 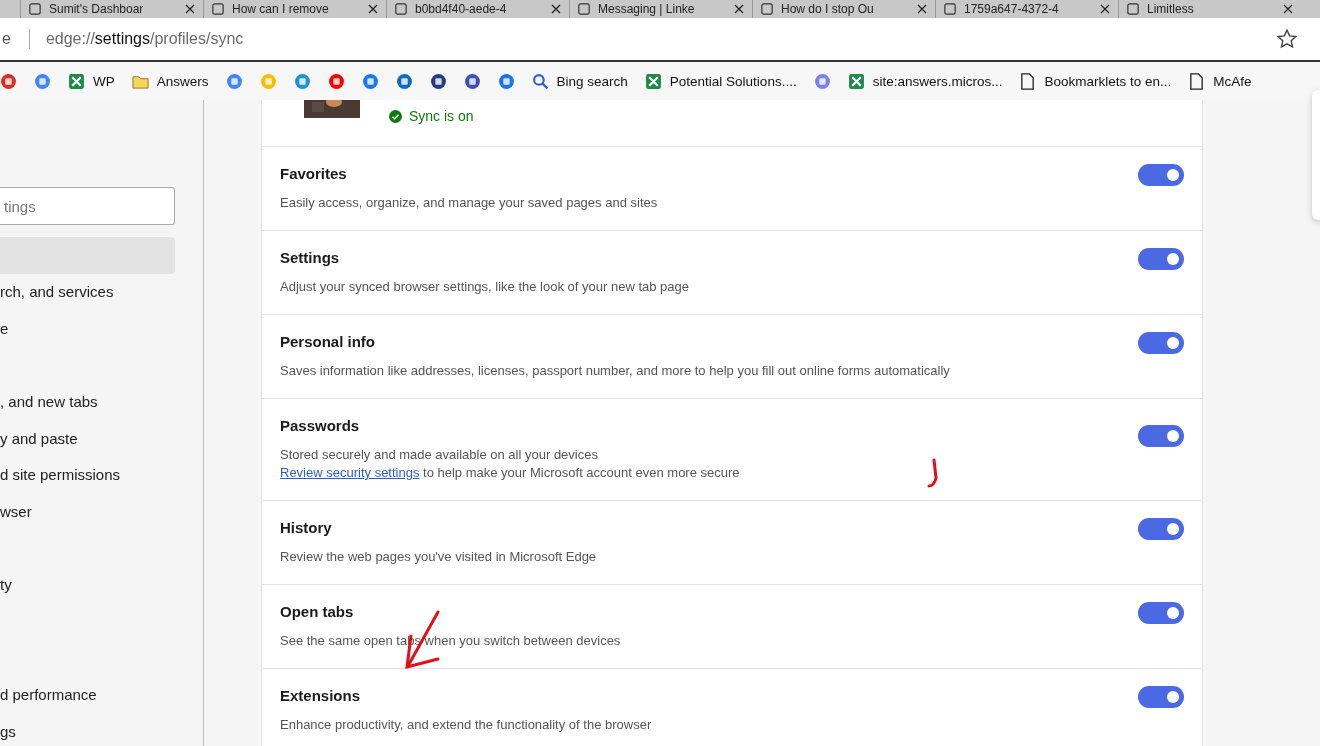 I want to click on bookmark-item: McAfe, so click(x=1220, y=81).